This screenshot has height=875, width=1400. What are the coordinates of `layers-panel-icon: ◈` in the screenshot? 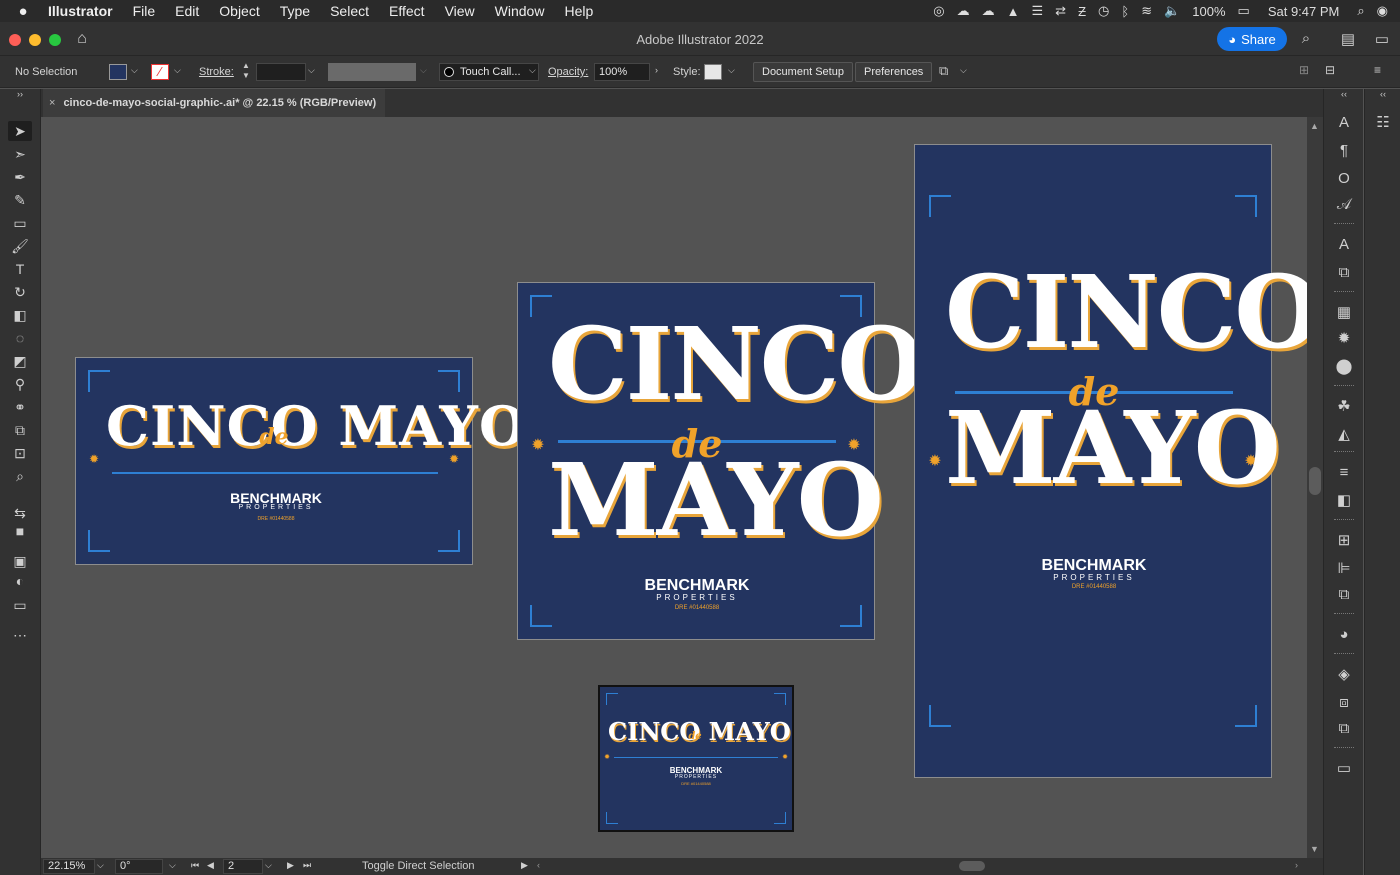 It's located at (1344, 675).